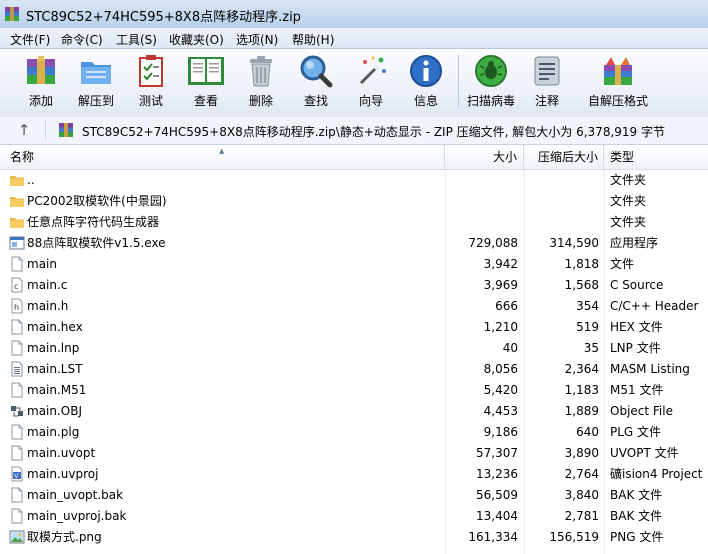  I want to click on file-row: 88点阵取模软件v1.5.exe 729,088 314,590 应用程序, so click(354, 243).